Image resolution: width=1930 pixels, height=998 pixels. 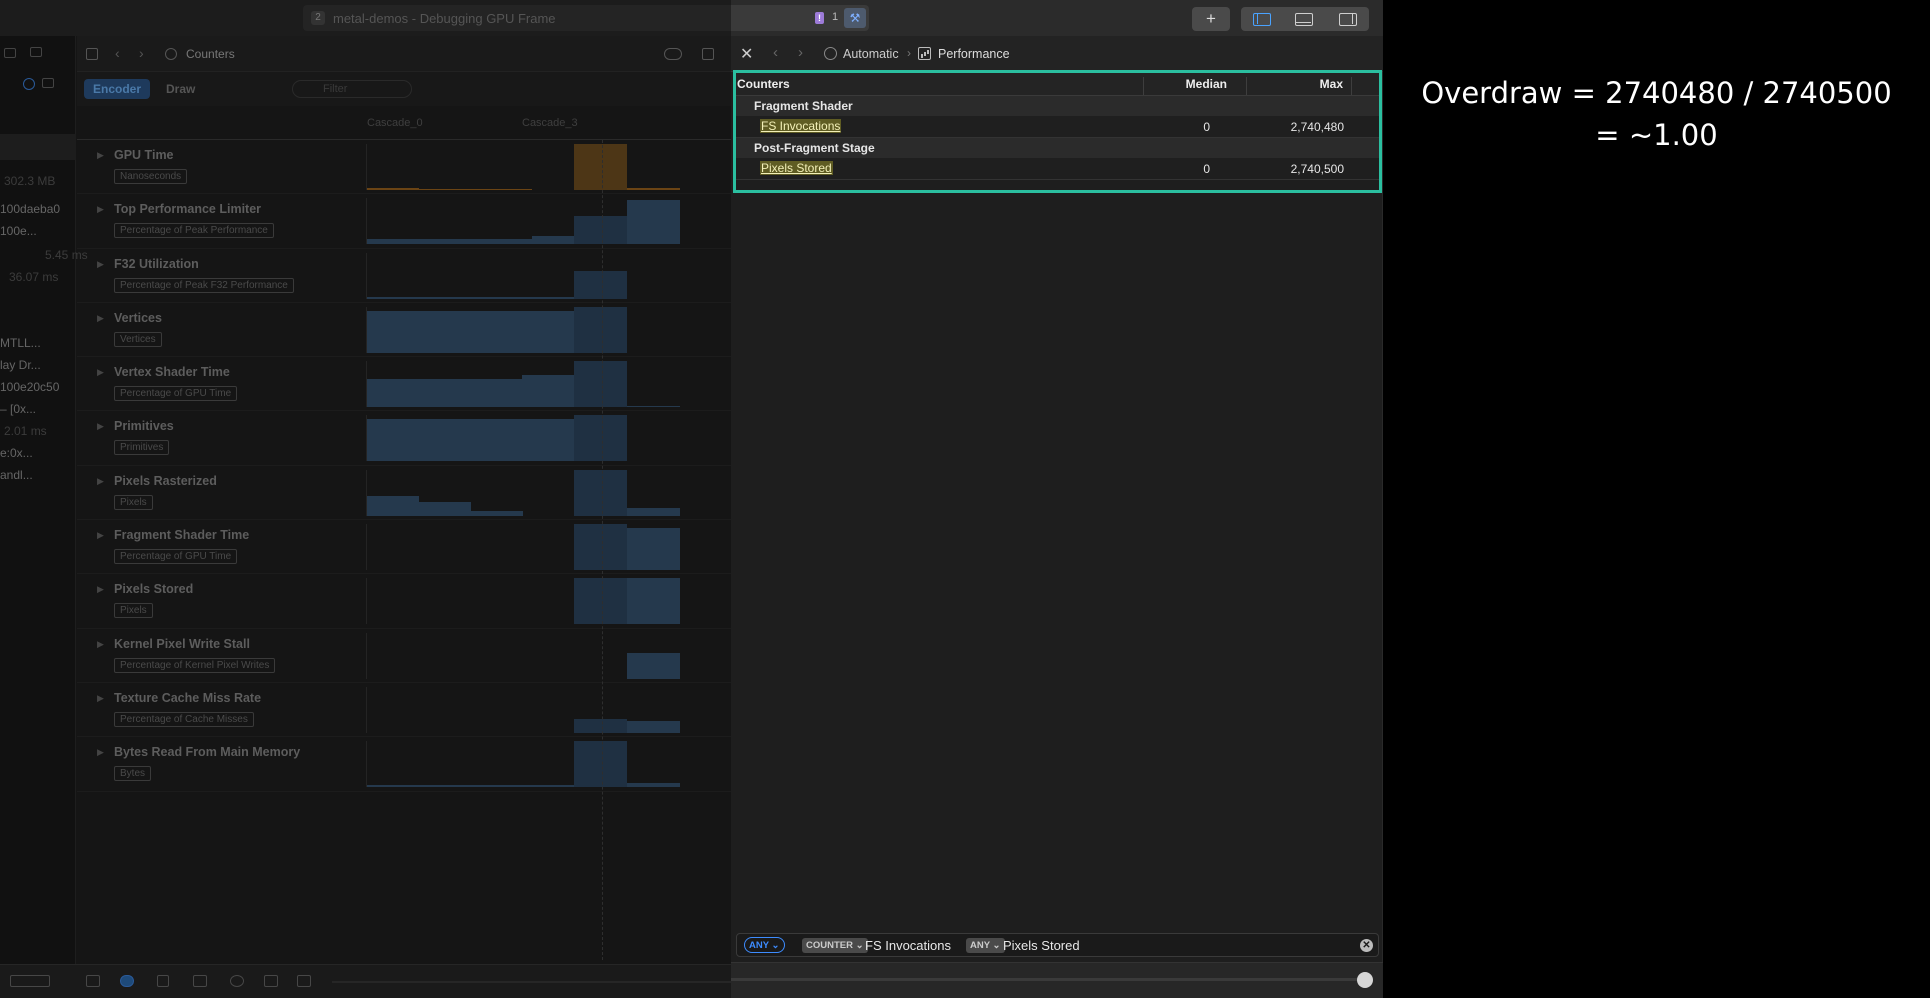 I want to click on counter-row: ▶ Bytes Read From Main Memory Bytes, so click(x=404, y=764).